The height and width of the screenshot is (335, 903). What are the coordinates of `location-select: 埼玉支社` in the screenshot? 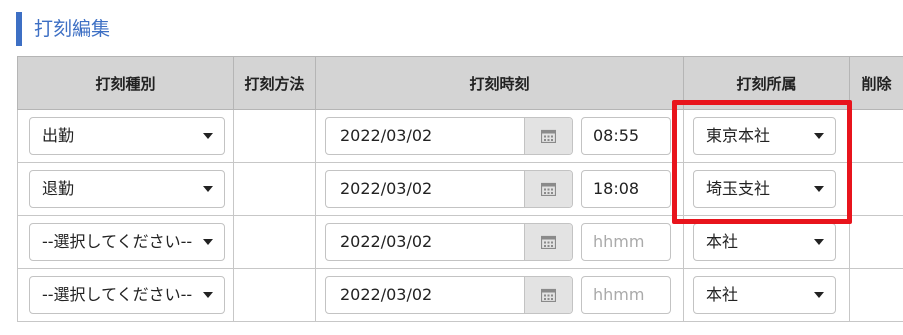 It's located at (764, 189).